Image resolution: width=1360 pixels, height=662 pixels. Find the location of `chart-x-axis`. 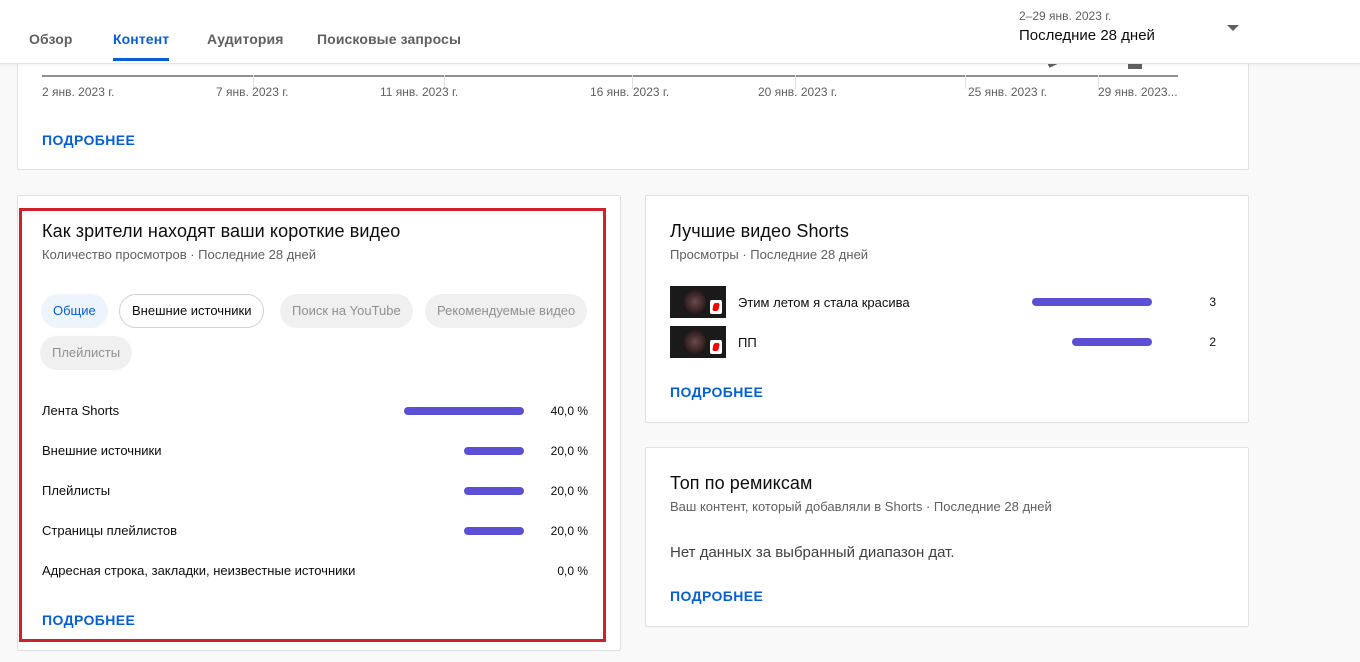

chart-x-axis is located at coordinates (610, 76).